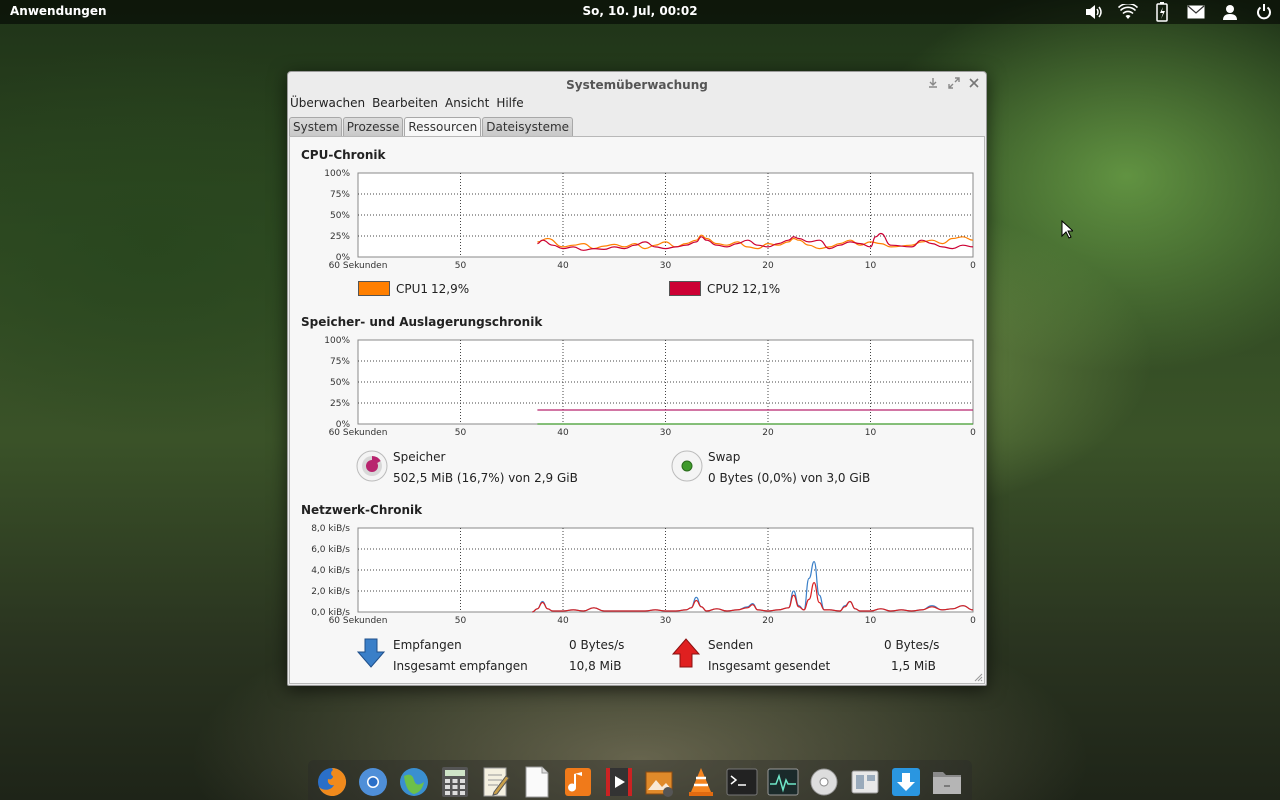 Image resolution: width=1280 pixels, height=800 pixels. What do you see at coordinates (427, 645) in the screenshot?
I see `receive-label: Empfangen` at bounding box center [427, 645].